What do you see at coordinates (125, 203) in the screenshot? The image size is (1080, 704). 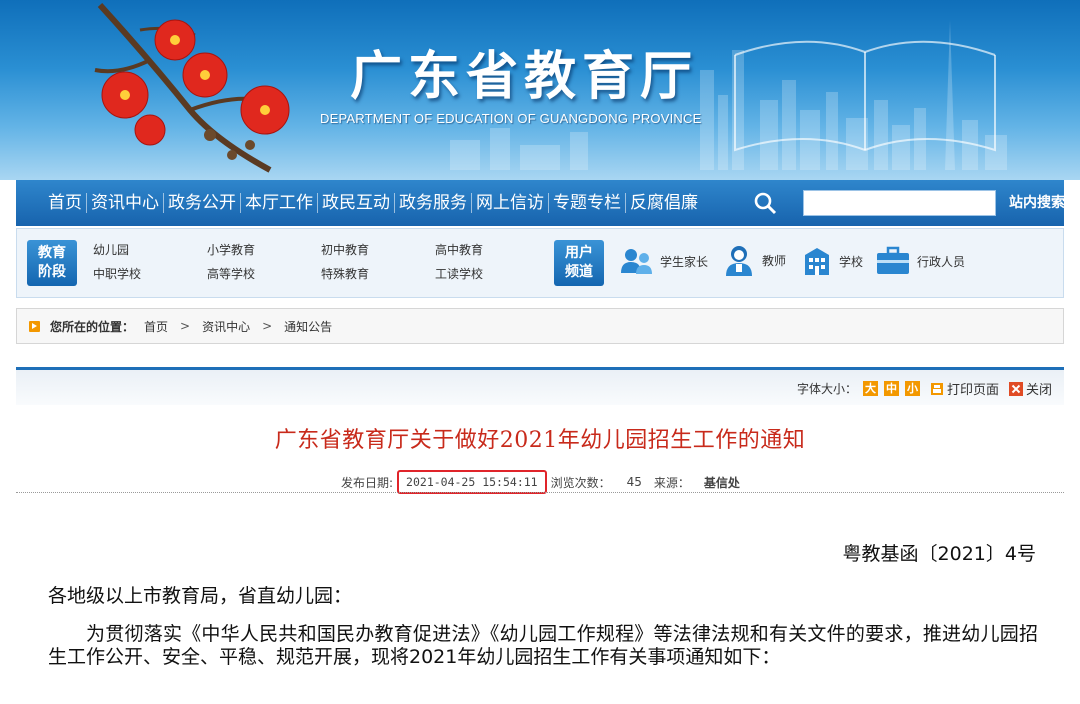 I see `nav-item-1: 资讯中心` at bounding box center [125, 203].